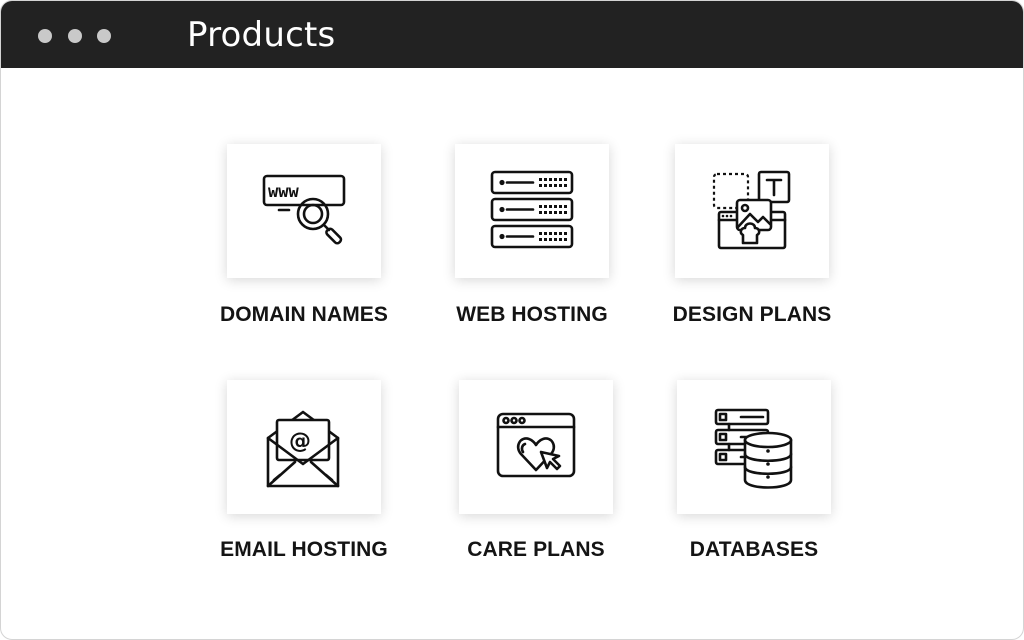  I want to click on title-bar: Products, so click(512, 34).